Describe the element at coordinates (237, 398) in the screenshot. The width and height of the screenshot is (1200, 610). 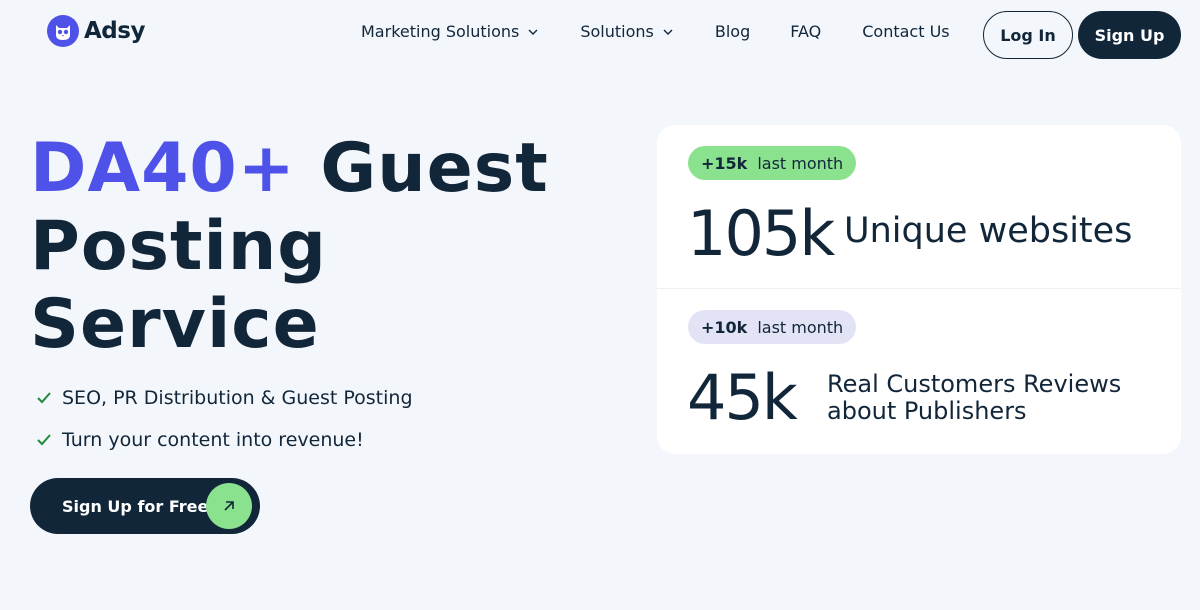
I see `feature-text: SEO, PR Distribution & Guest Posting` at that location.